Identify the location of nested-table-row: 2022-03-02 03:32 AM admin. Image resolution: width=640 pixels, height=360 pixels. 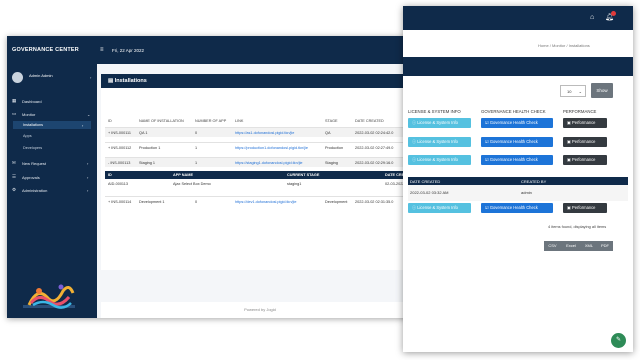
(518, 193).